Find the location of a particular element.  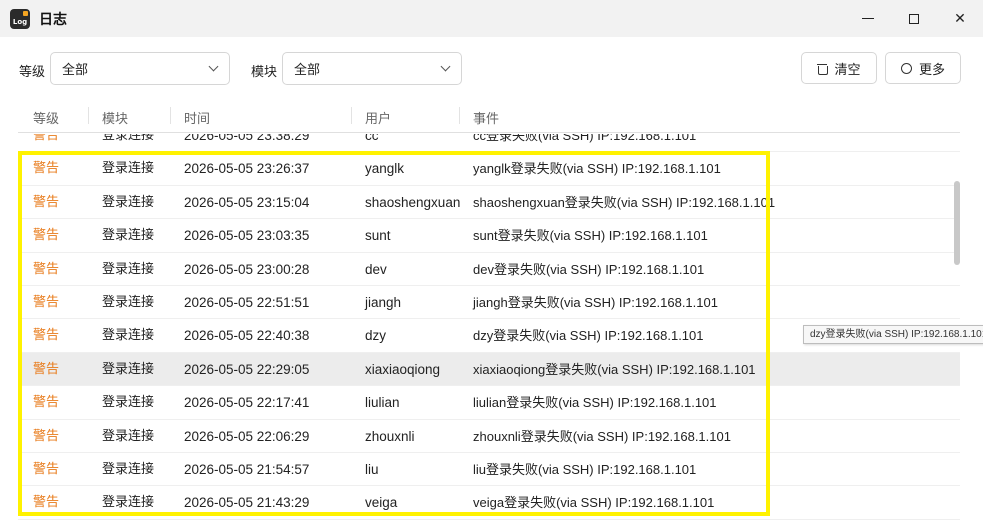

log-event: zhouxnli登录失败(via SSH) IP:192.168.1.101 is located at coordinates (602, 436).